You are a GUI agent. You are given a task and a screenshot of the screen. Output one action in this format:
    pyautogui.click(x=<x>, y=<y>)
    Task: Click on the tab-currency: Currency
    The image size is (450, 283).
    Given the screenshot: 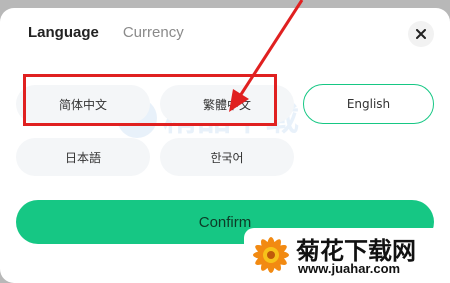 What is the action you would take?
    pyautogui.click(x=153, y=36)
    